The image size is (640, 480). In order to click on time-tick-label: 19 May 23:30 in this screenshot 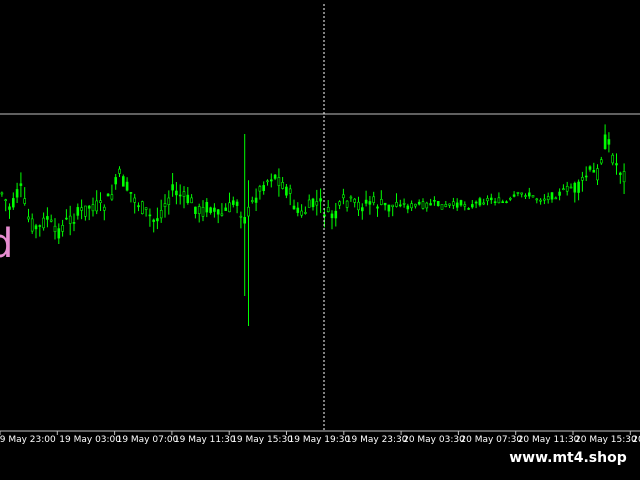, I will do `click(377, 440)`.